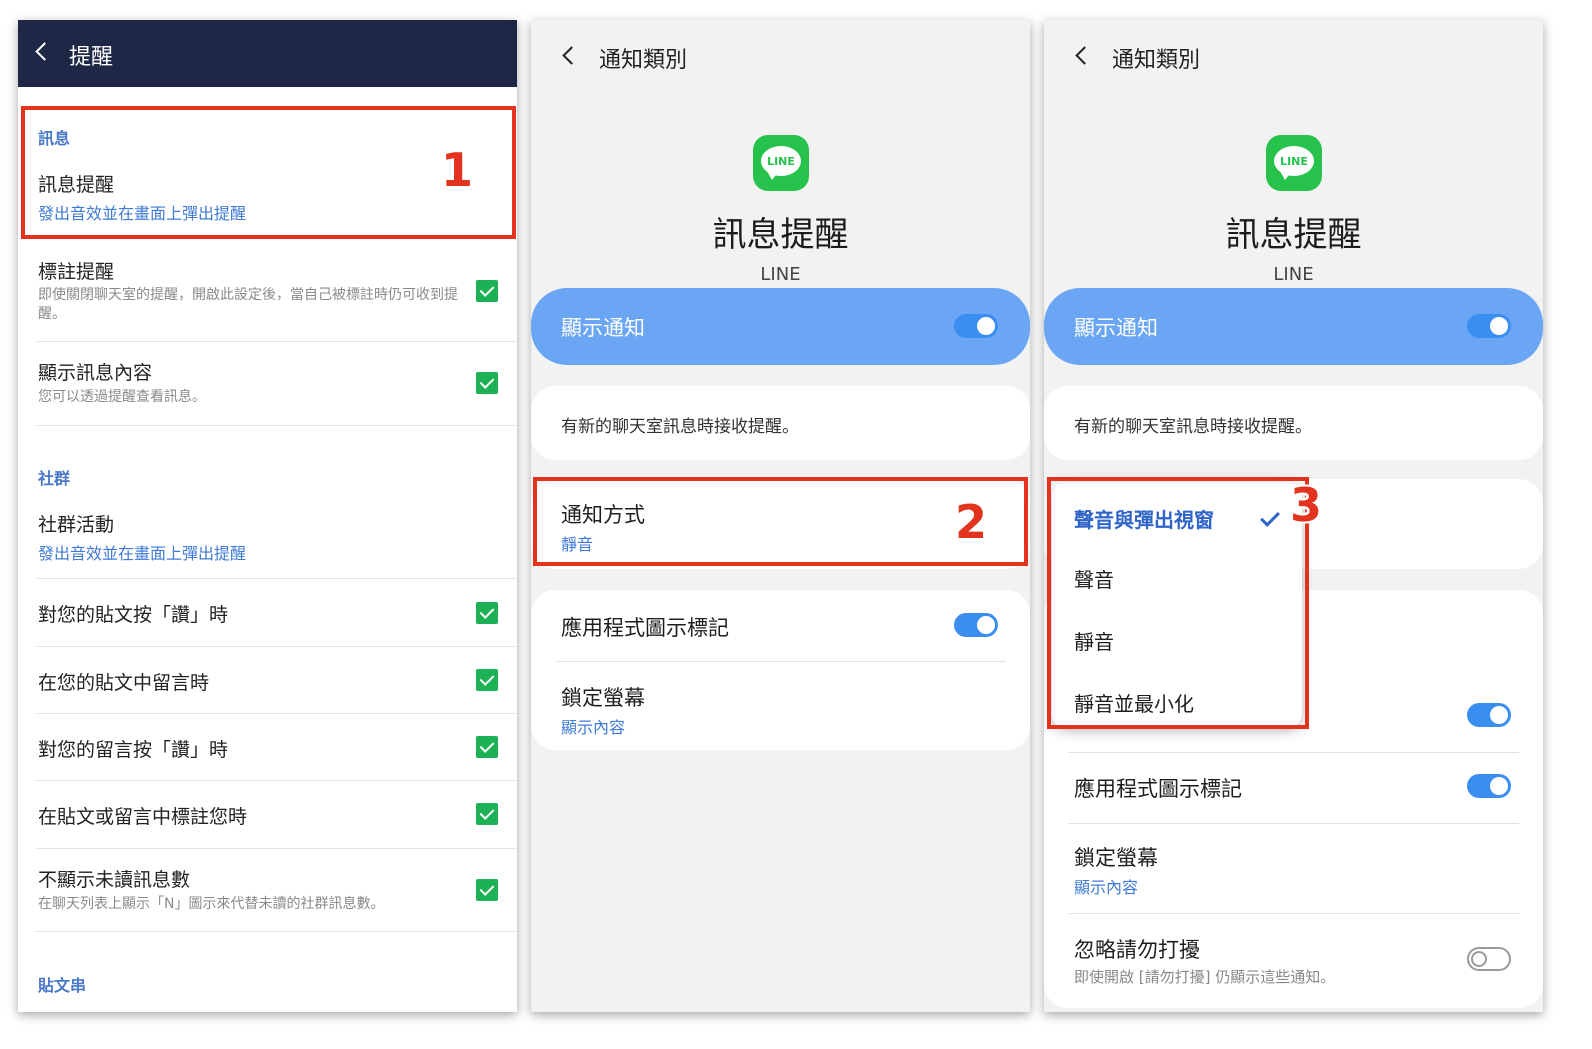 The image size is (1592, 1049). I want to click on ignore-dnd-description: 即使開啟 [請勿打擾] 仍顯示這些通知。, so click(1205, 977).